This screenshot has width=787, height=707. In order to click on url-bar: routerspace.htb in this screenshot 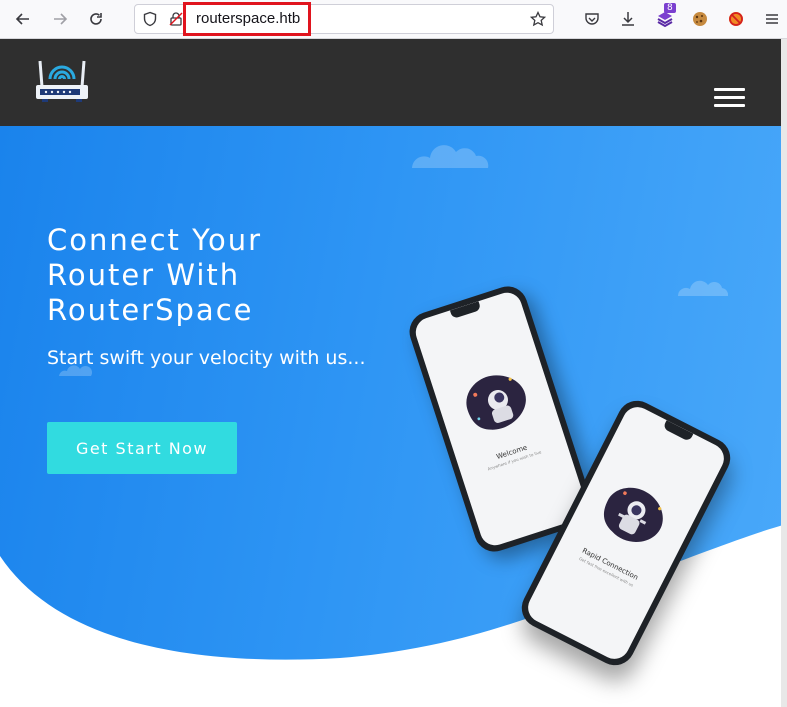, I will do `click(344, 19)`.